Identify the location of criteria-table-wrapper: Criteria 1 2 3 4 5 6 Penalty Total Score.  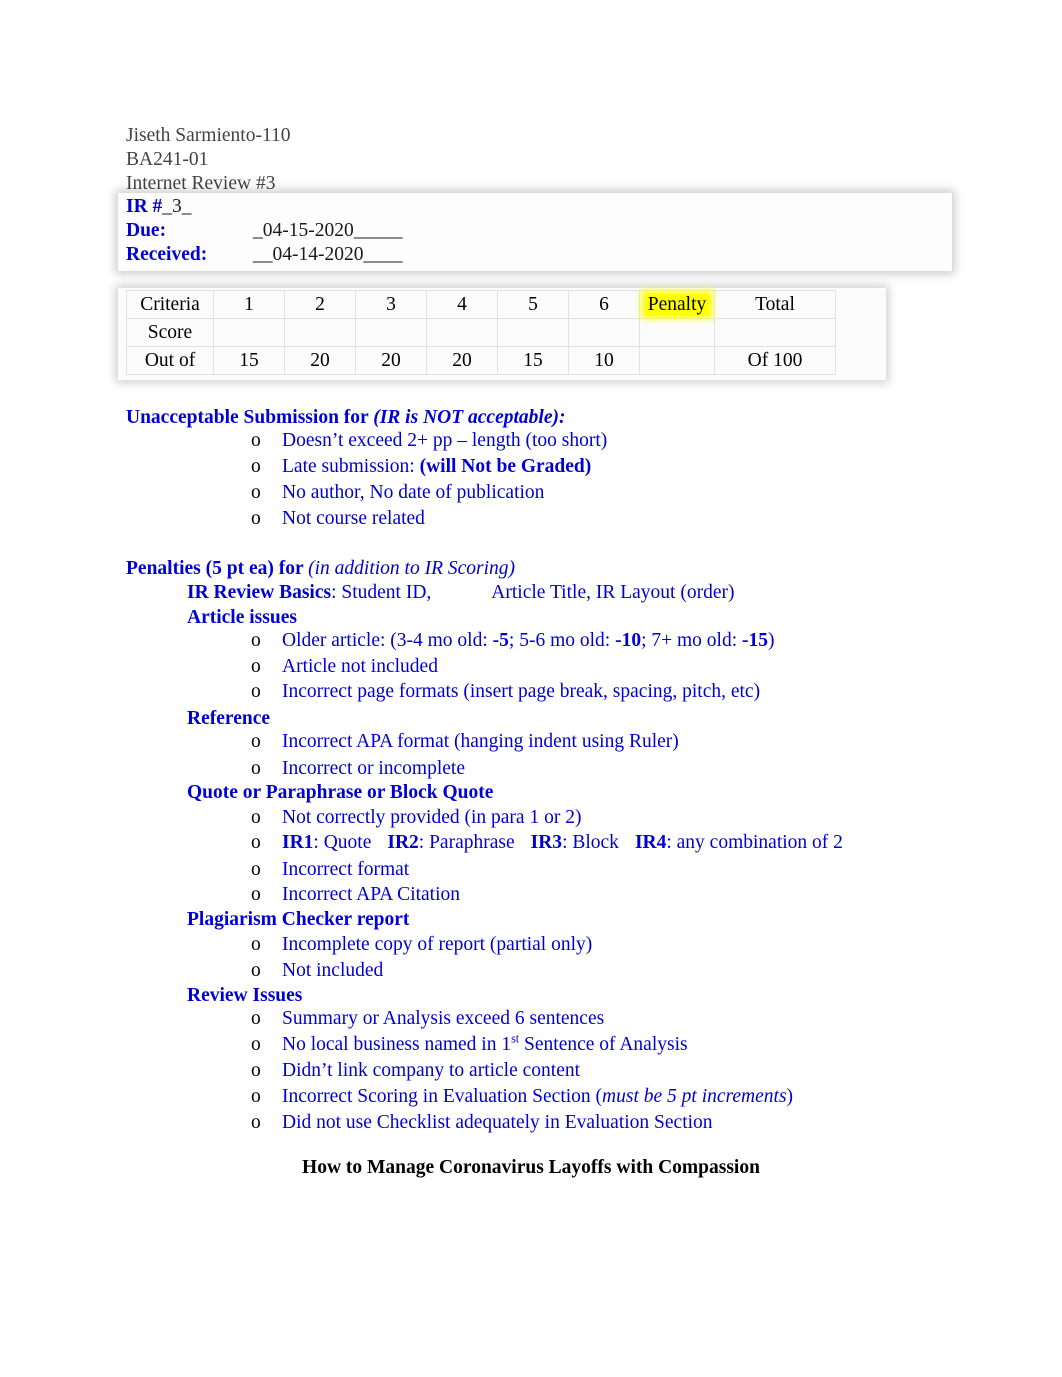
(502, 334).